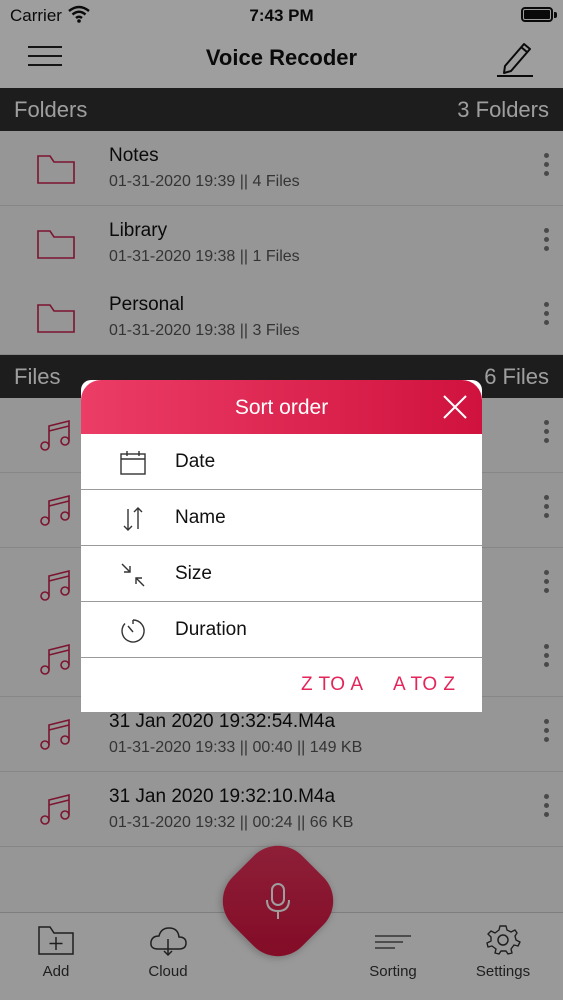  I want to click on sort-option-label: Size, so click(193, 573).